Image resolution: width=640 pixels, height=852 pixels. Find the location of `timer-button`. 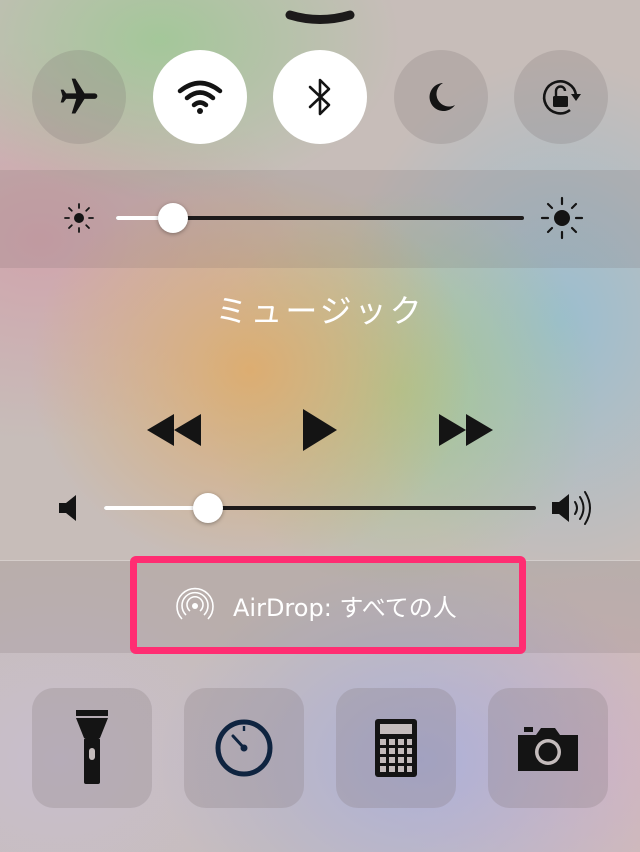

timer-button is located at coordinates (244, 748).